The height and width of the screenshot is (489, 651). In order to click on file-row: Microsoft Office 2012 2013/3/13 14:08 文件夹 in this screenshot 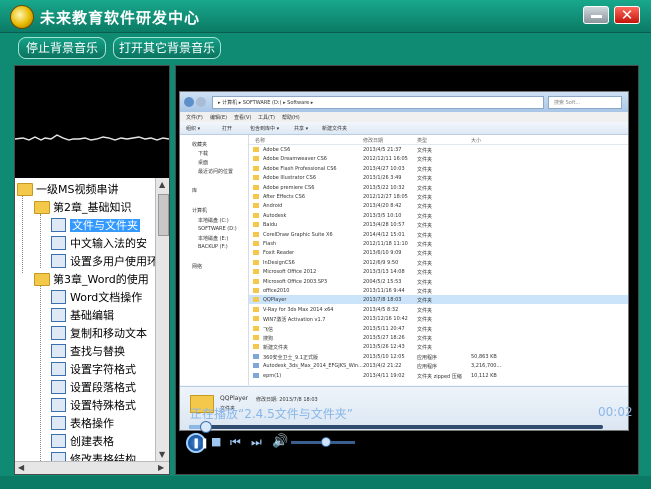, I will do `click(438, 271)`.